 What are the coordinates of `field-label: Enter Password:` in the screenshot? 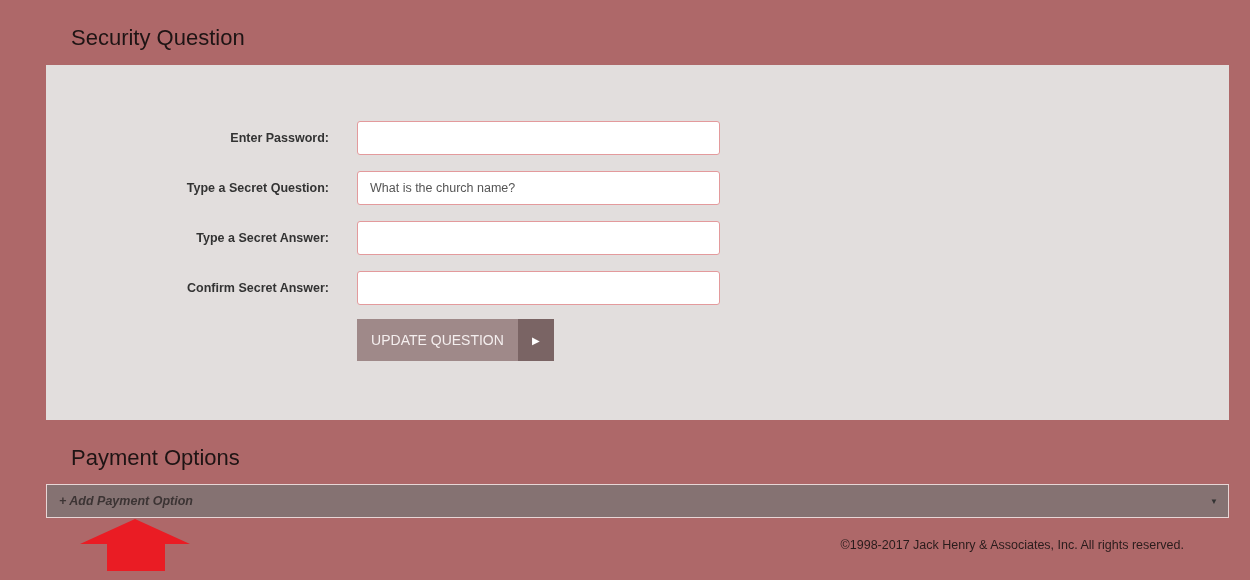 It's located at (279, 138).